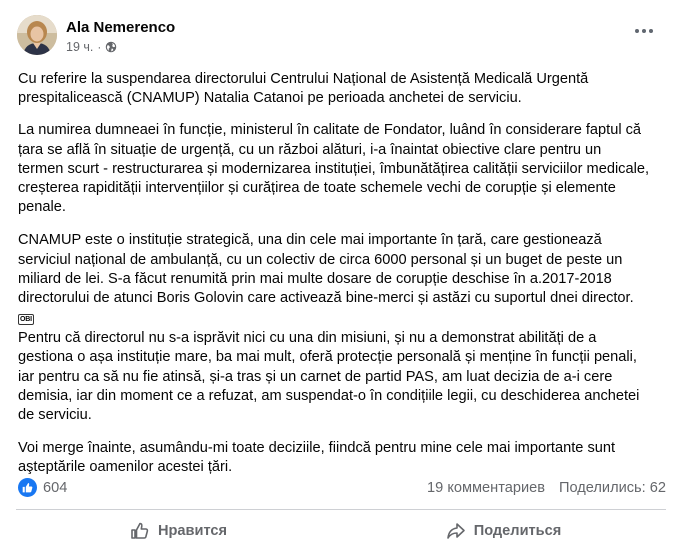 The width and height of the screenshot is (682, 556). Describe the element at coordinates (55, 488) in the screenshot. I see `reaction-count: 604` at that location.